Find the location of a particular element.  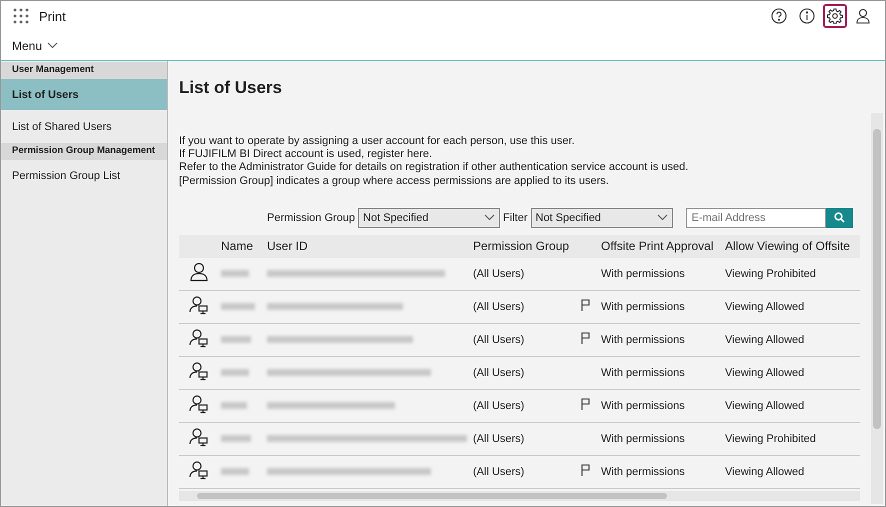

filter-label: Filter is located at coordinates (515, 218).